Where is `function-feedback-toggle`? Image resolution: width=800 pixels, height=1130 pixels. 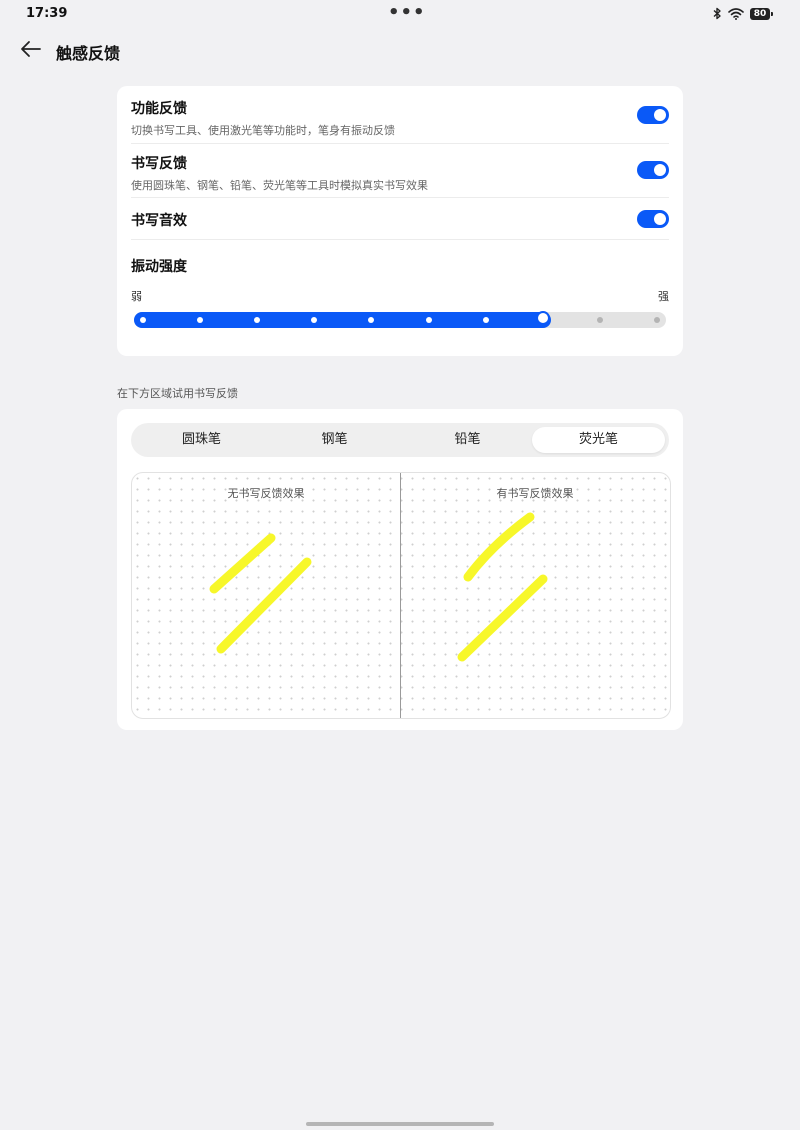 function-feedback-toggle is located at coordinates (653, 115).